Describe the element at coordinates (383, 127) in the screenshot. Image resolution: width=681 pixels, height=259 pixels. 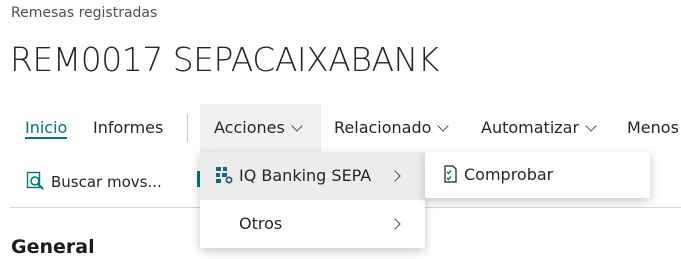
I see `tab-relacionado-label: Relacionado` at that location.